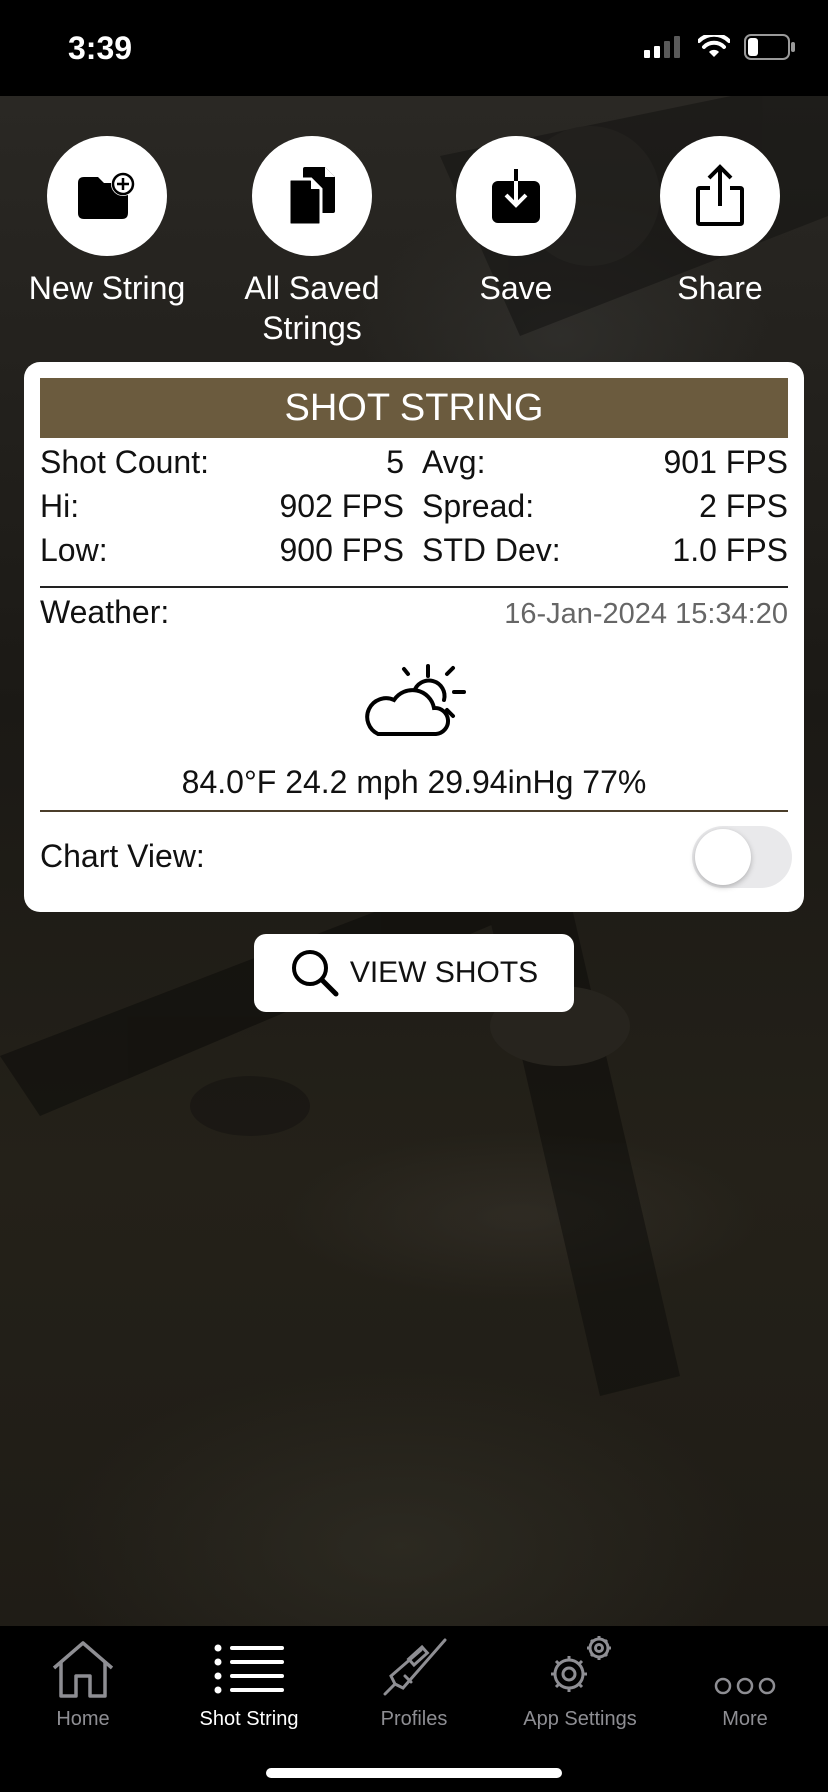 The image size is (828, 1792). I want to click on tab-more: More, so click(745, 1681).